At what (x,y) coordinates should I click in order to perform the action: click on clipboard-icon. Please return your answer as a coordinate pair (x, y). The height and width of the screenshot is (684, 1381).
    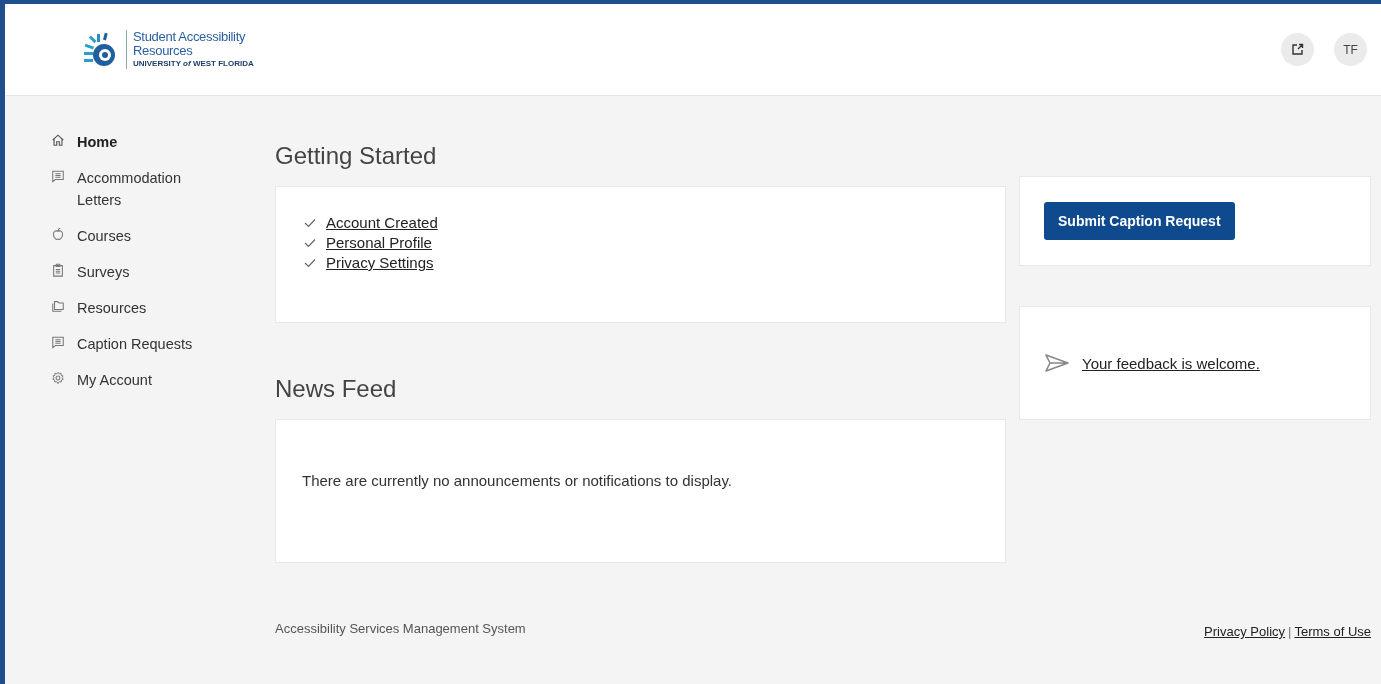
    Looking at the image, I should click on (58, 270).